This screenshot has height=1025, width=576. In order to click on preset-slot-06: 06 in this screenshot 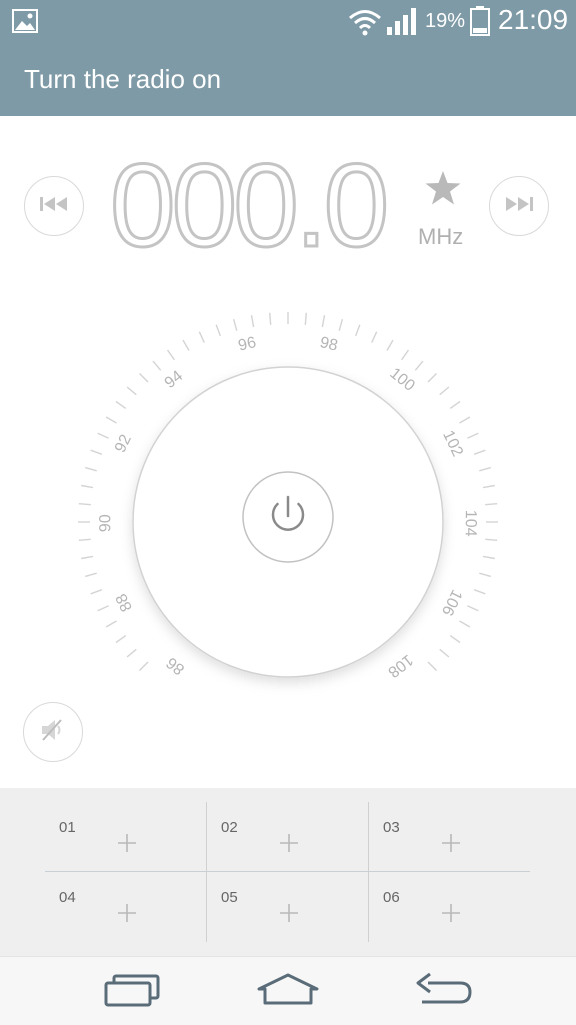, I will do `click(450, 902)`.